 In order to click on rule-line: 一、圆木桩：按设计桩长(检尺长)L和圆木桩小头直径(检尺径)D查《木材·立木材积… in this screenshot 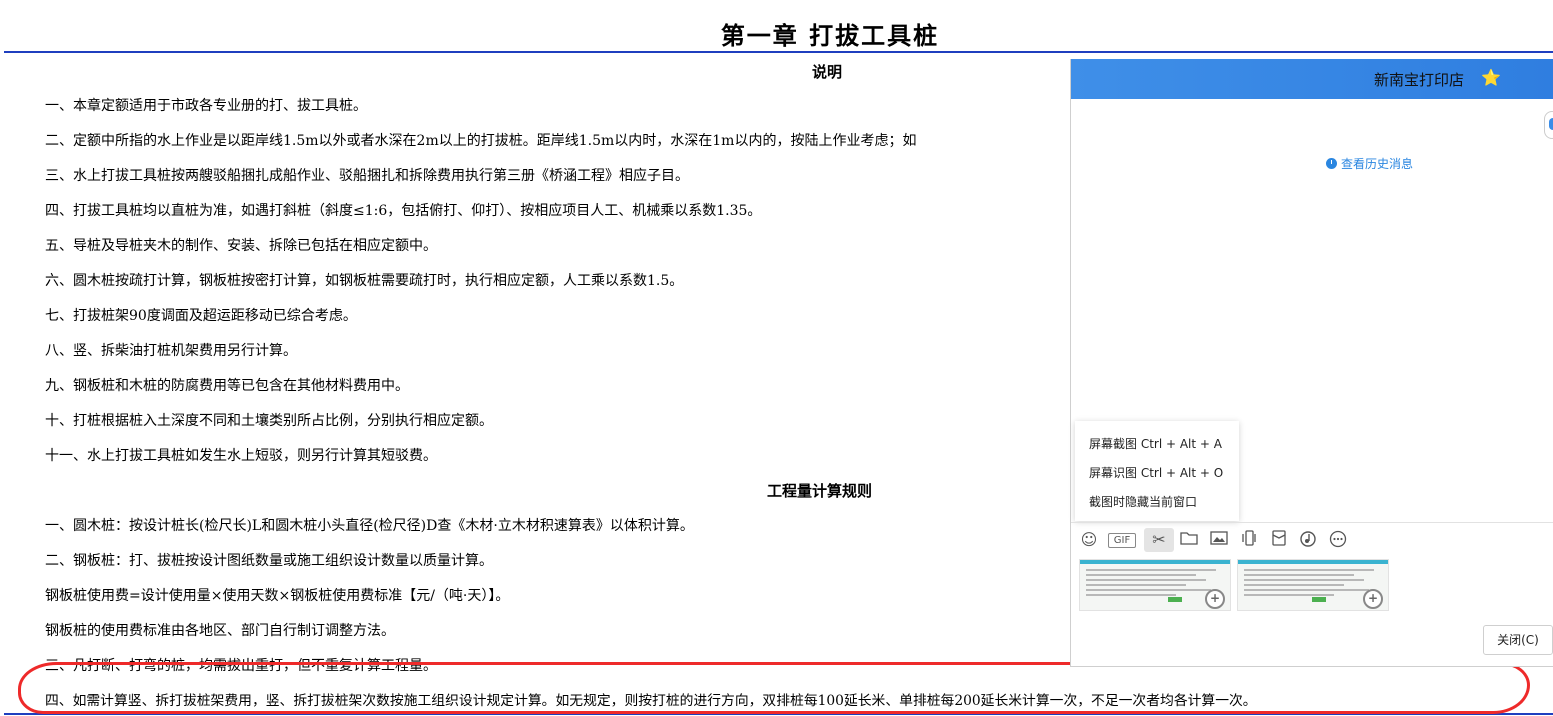, I will do `click(369, 526)`.